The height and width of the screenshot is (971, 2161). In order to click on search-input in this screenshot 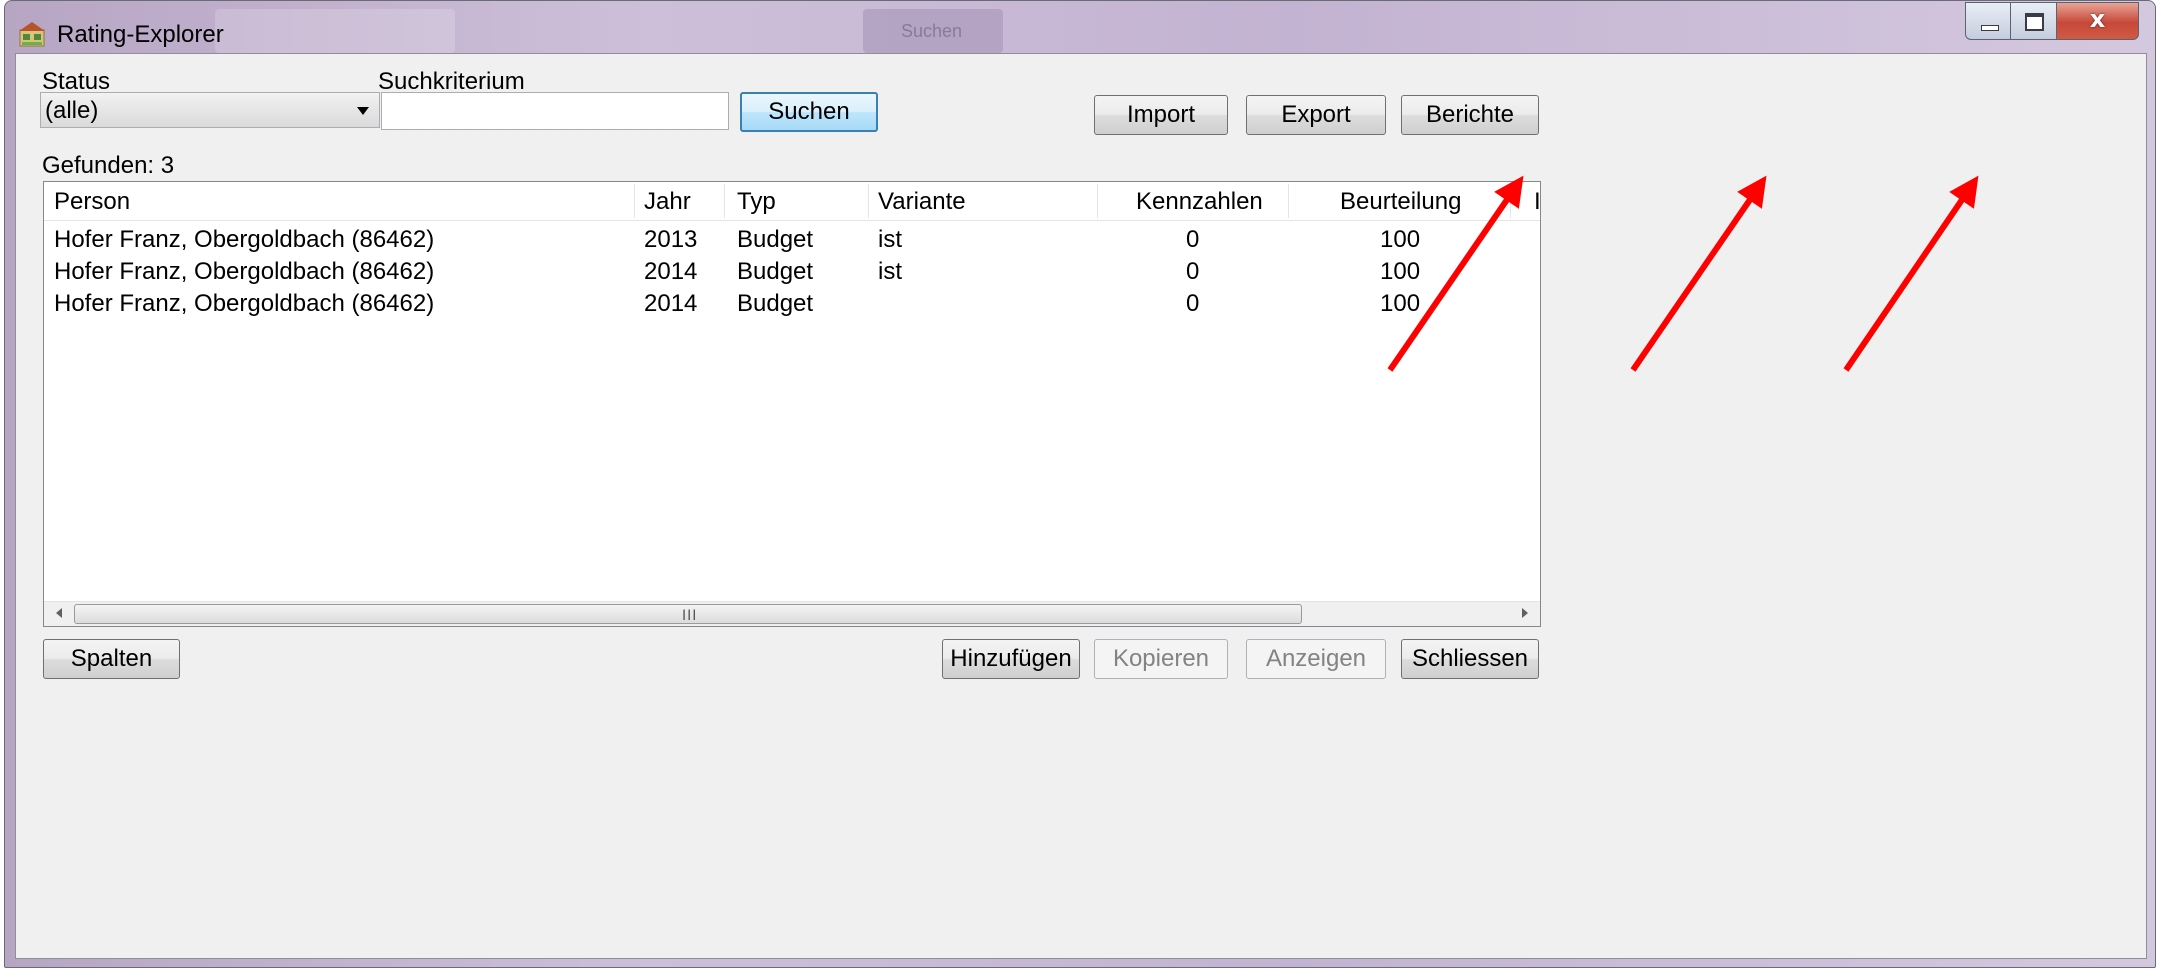, I will do `click(555, 111)`.